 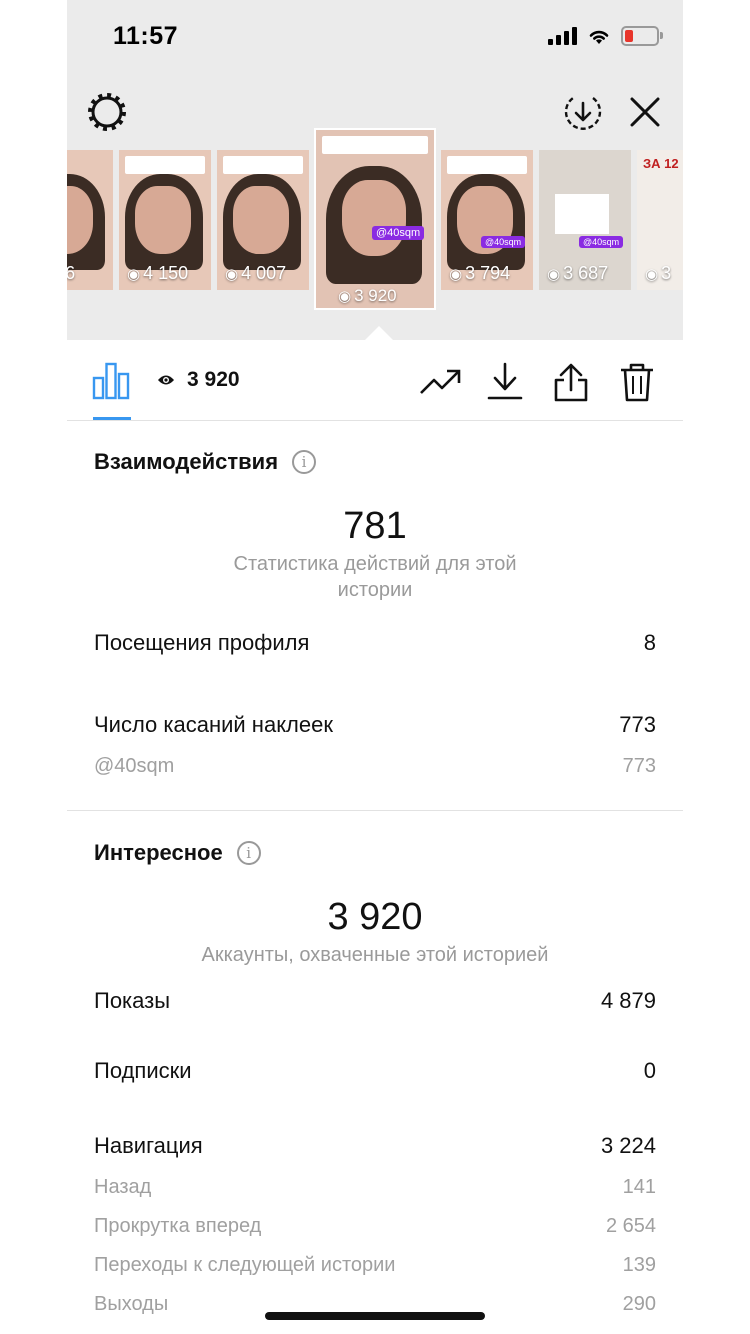 What do you see at coordinates (375, 724) in the screenshot?
I see `stat-row-sticker-taps: Число касаний наклеек 773` at bounding box center [375, 724].